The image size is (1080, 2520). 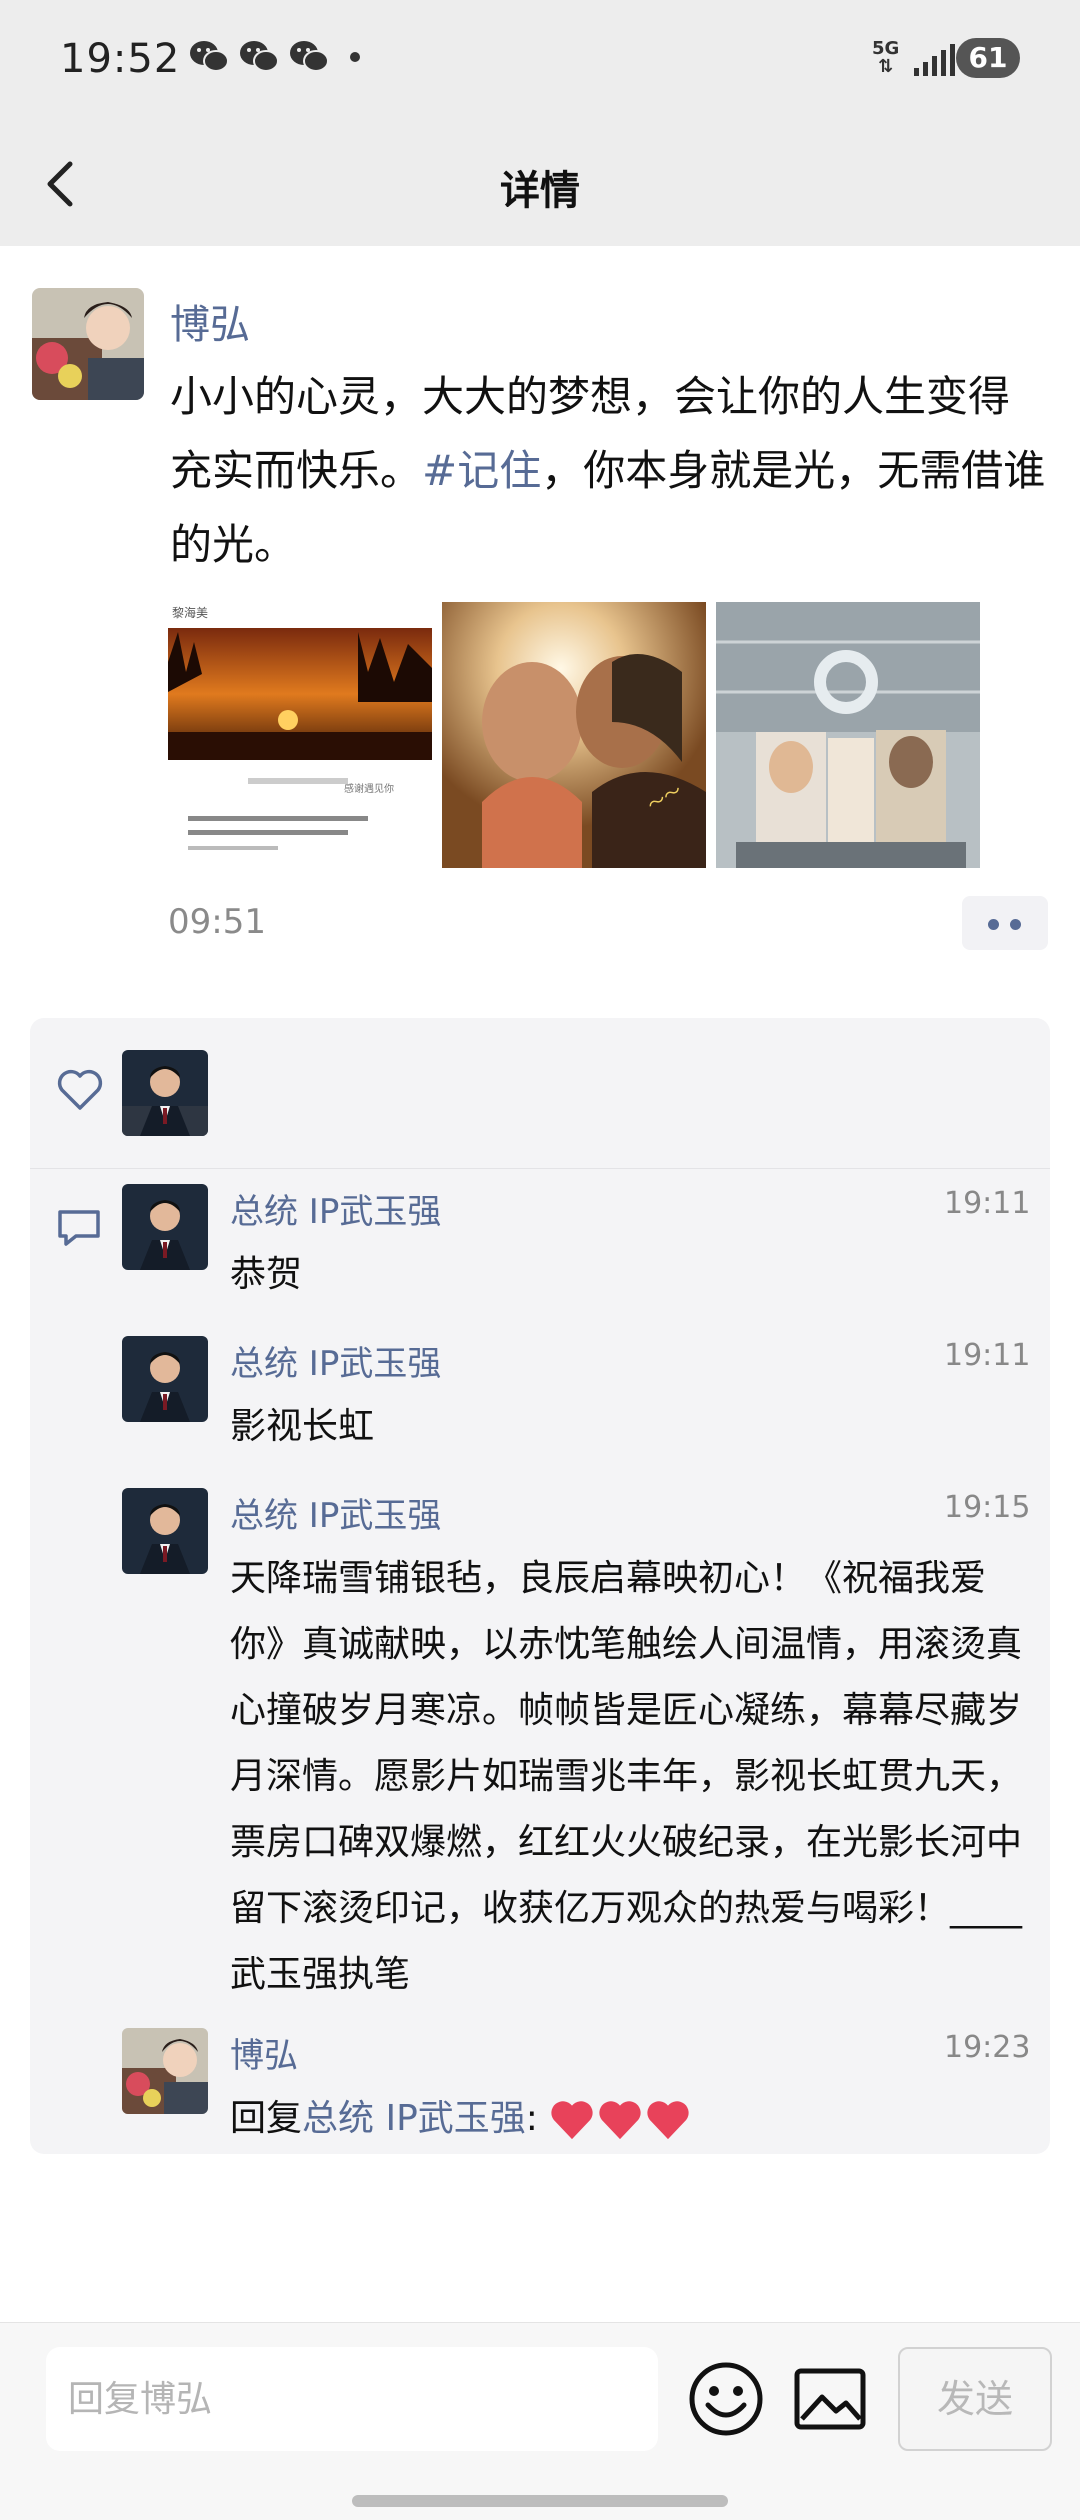 I want to click on signal-icon, so click(x=934, y=60).